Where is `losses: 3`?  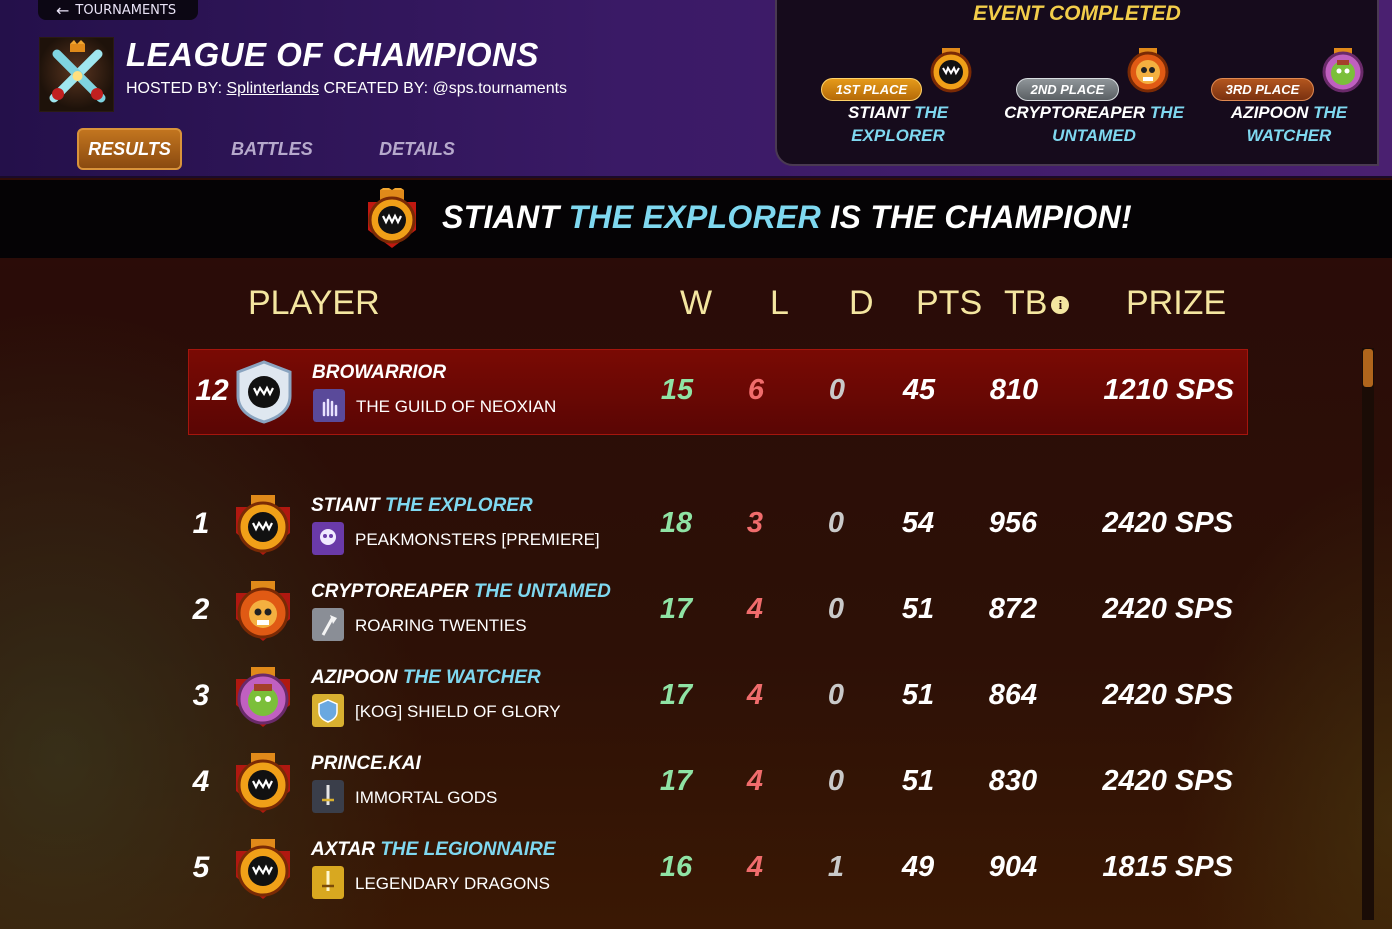
losses: 3 is located at coordinates (755, 523).